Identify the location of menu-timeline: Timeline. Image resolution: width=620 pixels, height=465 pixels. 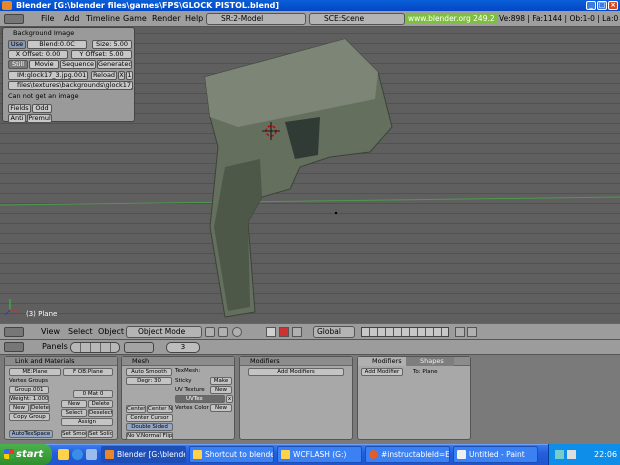
(103, 19).